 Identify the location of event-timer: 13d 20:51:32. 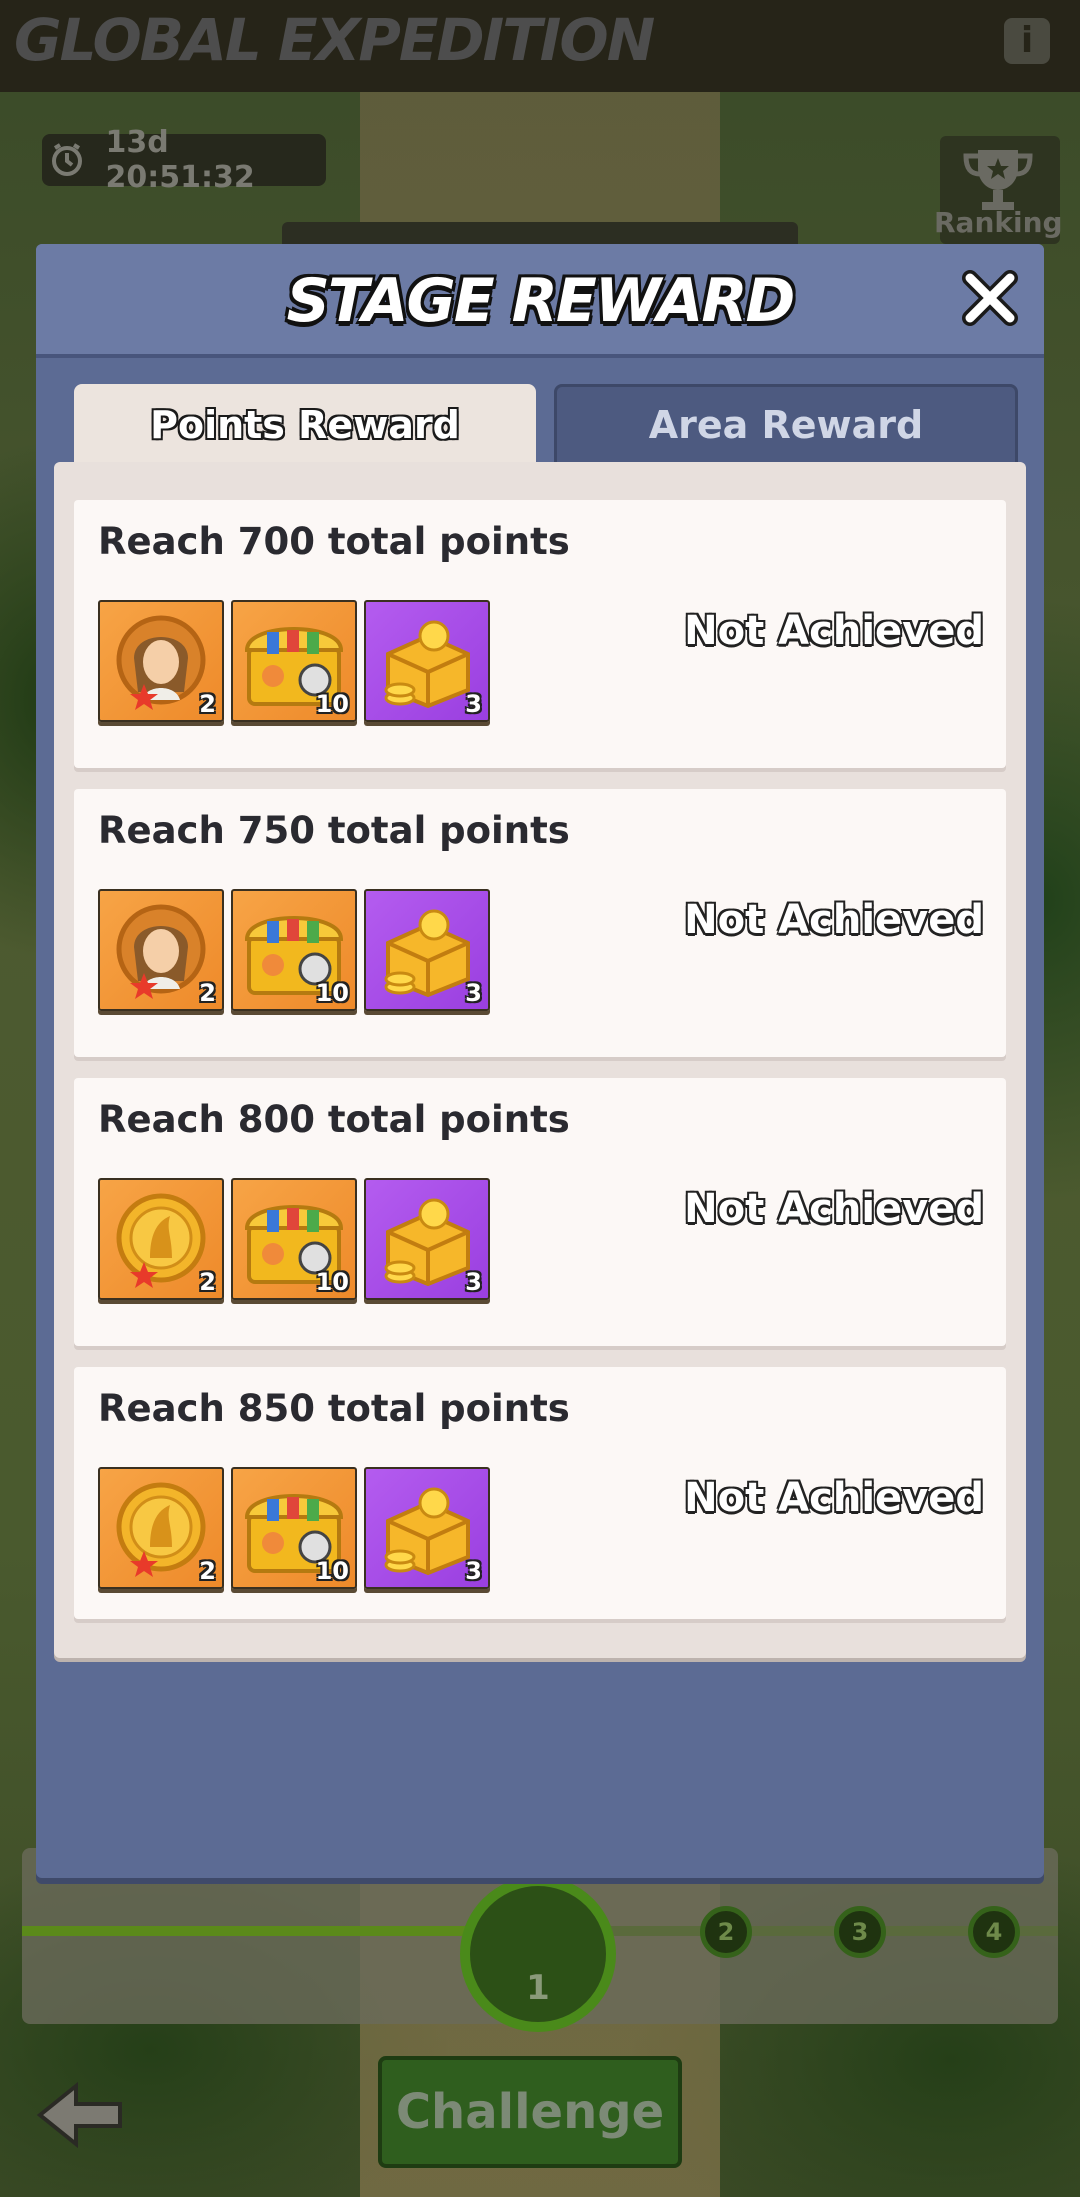
(184, 160).